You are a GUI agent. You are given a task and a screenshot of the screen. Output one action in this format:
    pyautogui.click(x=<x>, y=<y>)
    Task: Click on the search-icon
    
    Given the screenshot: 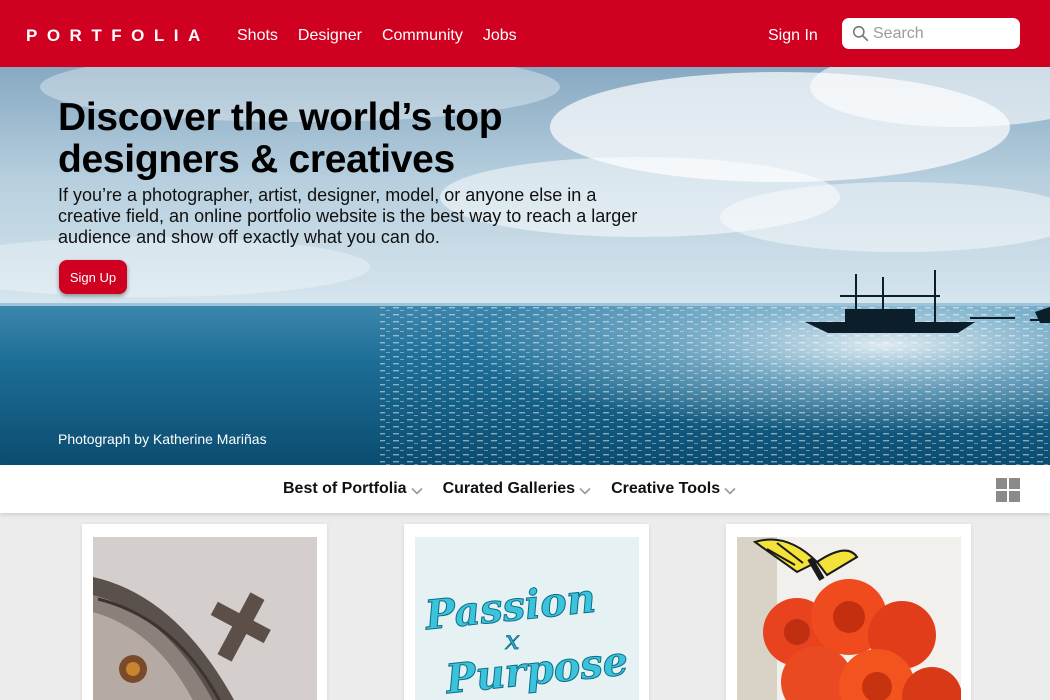 What is the action you would take?
    pyautogui.click(x=860, y=33)
    